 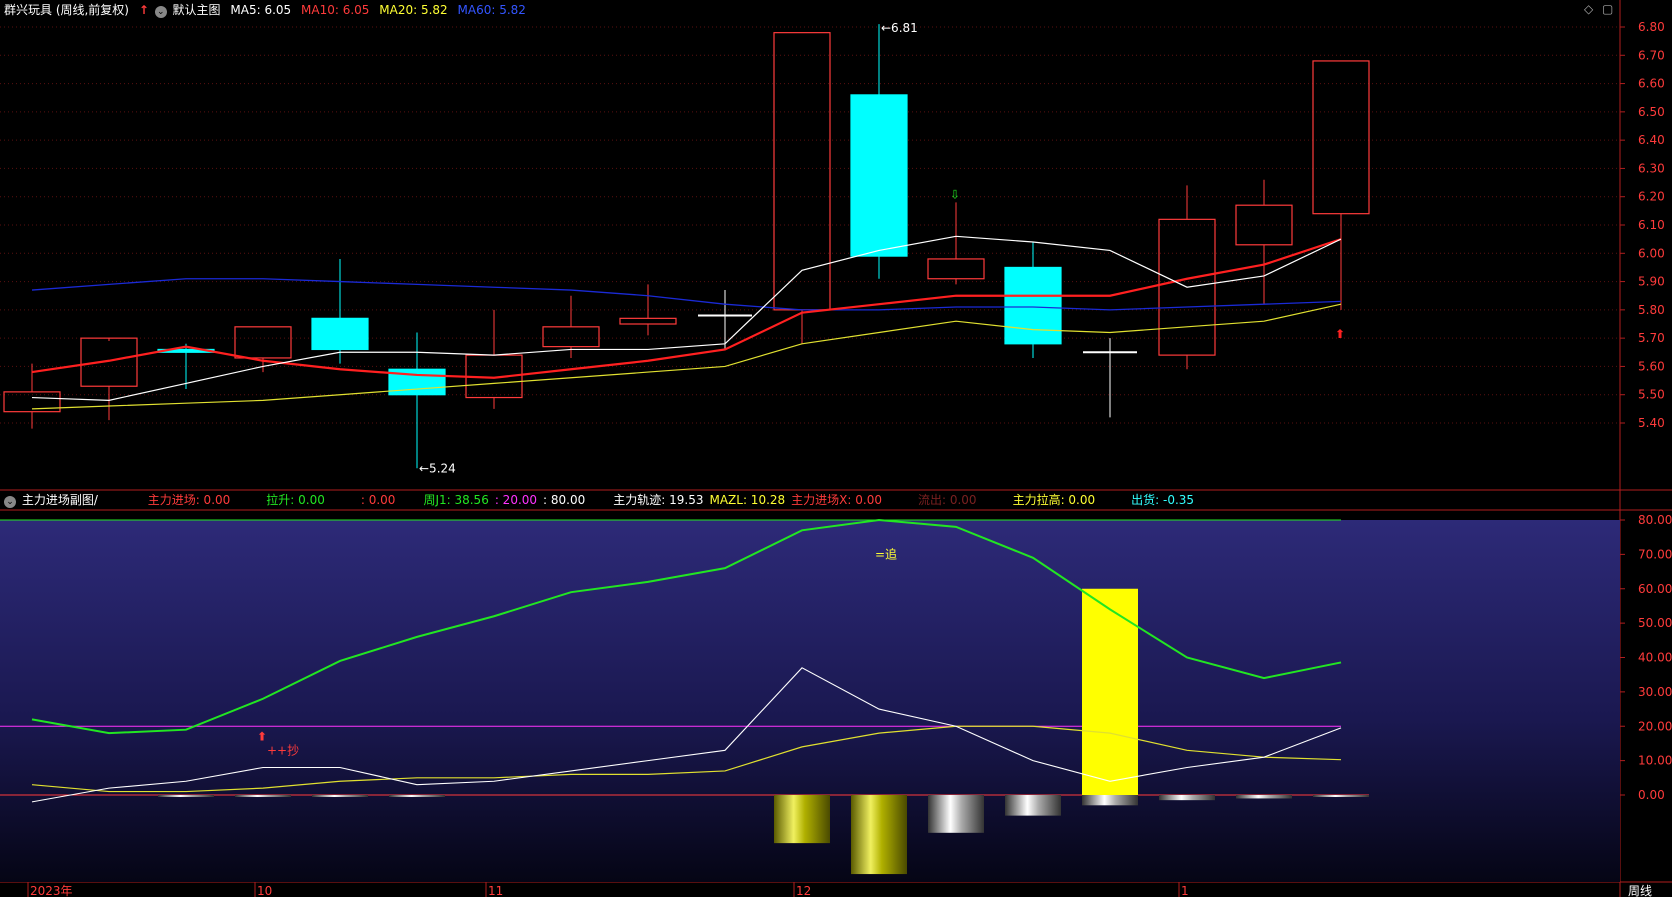 What do you see at coordinates (283, 750) in the screenshot?
I see `buy-label: ++抄` at bounding box center [283, 750].